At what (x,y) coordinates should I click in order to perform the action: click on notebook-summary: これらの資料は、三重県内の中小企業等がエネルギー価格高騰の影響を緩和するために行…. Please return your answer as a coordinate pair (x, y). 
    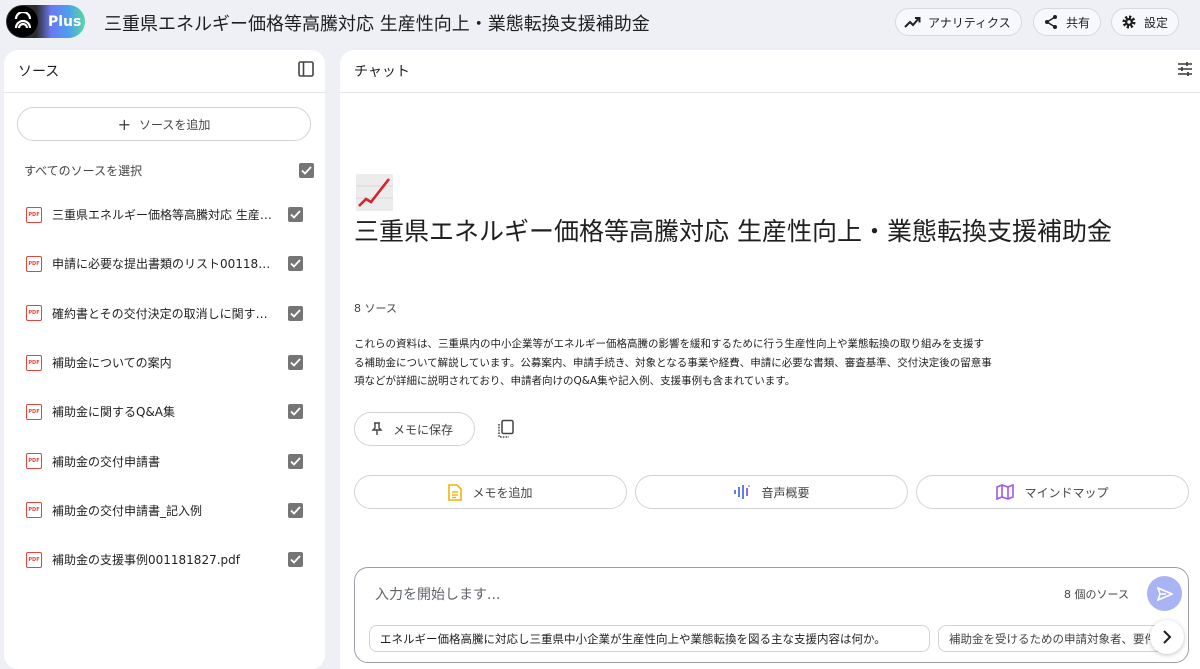
    Looking at the image, I should click on (673, 362).